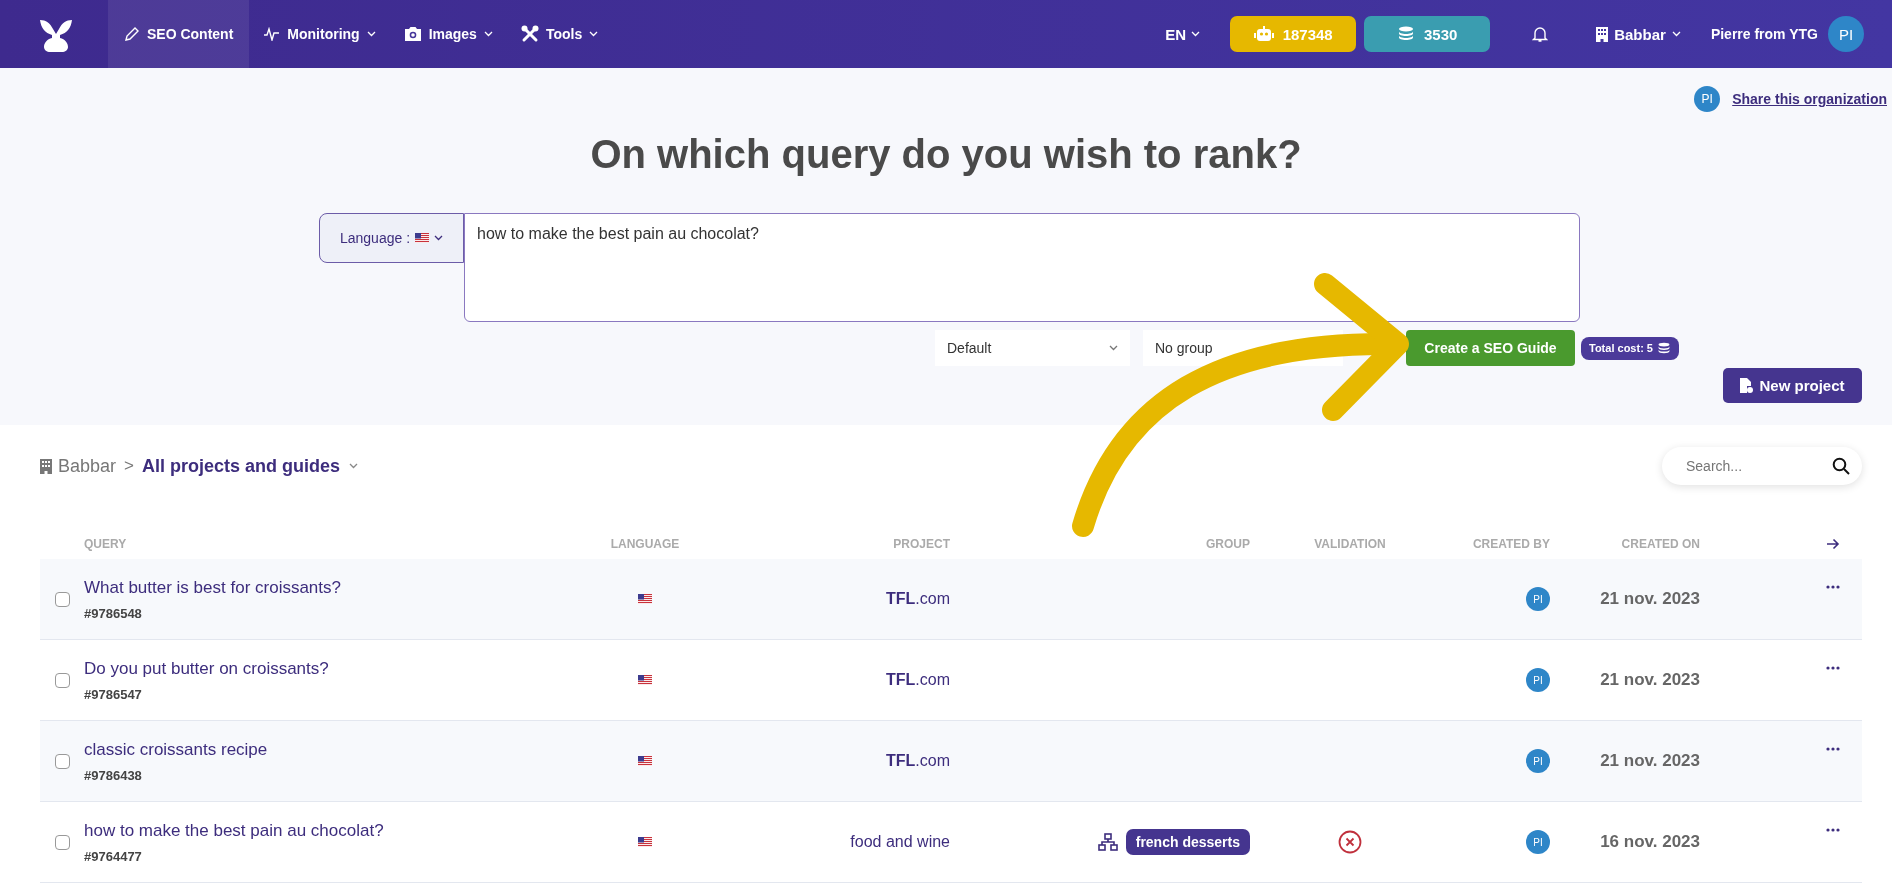 Image resolution: width=1892 pixels, height=891 pixels. Describe the element at coordinates (1792, 385) in the screenshot. I see `new-project-button: New project` at that location.